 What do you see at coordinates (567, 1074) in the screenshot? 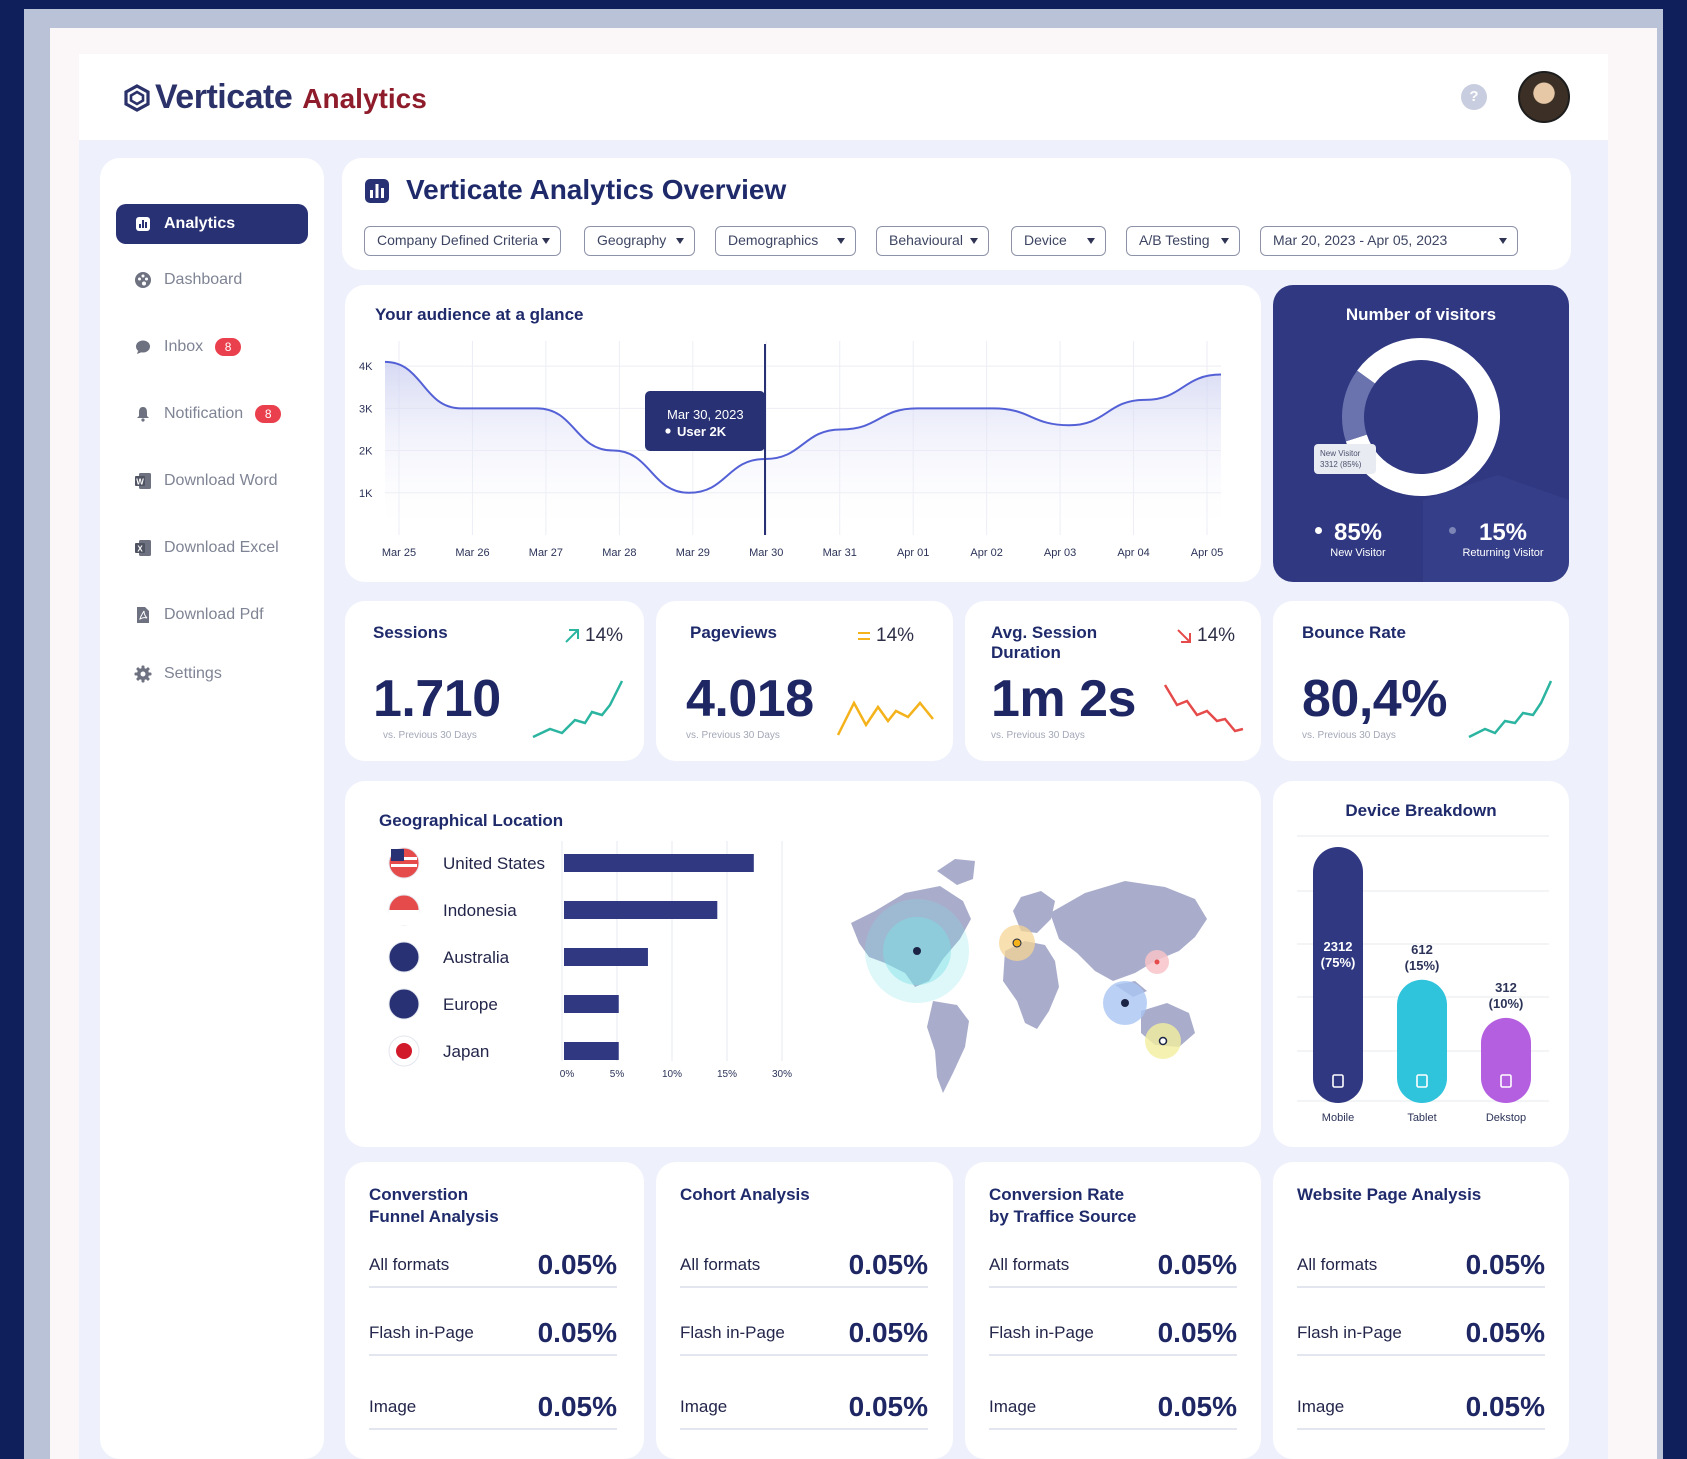
I see `x-tick-label: 0%` at bounding box center [567, 1074].